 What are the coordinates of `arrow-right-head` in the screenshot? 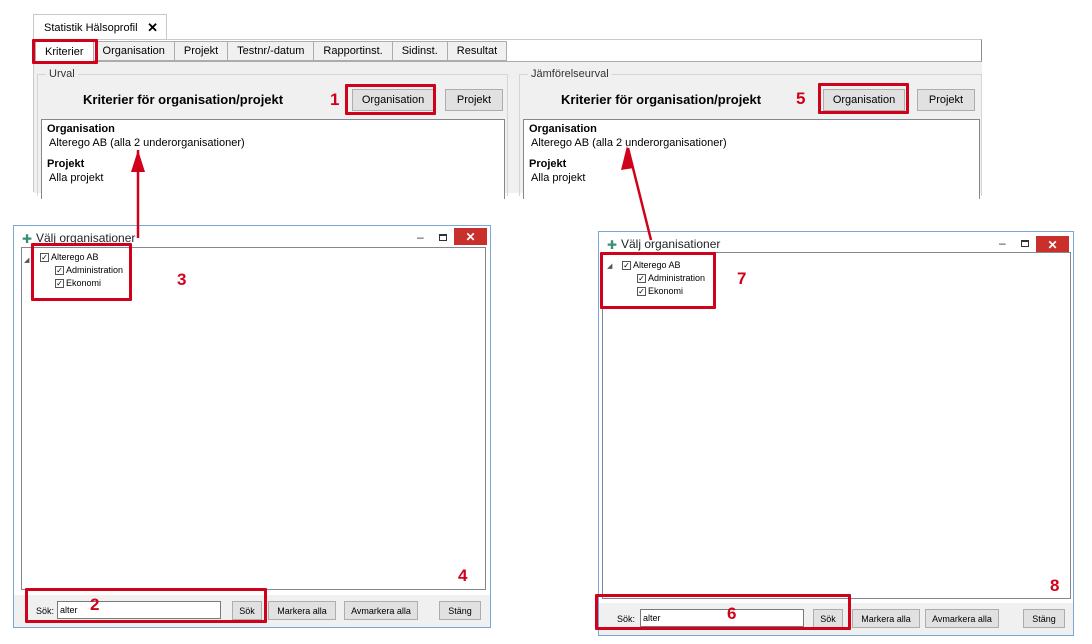 It's located at (627, 158).